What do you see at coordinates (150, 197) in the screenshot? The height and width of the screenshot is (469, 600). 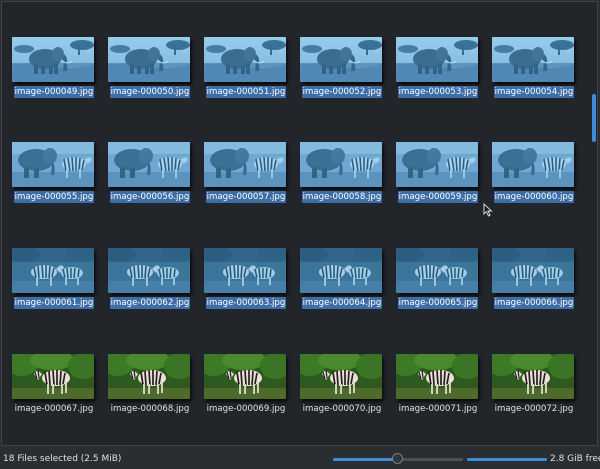 I see `file-name-label: image-000056.jpg` at bounding box center [150, 197].